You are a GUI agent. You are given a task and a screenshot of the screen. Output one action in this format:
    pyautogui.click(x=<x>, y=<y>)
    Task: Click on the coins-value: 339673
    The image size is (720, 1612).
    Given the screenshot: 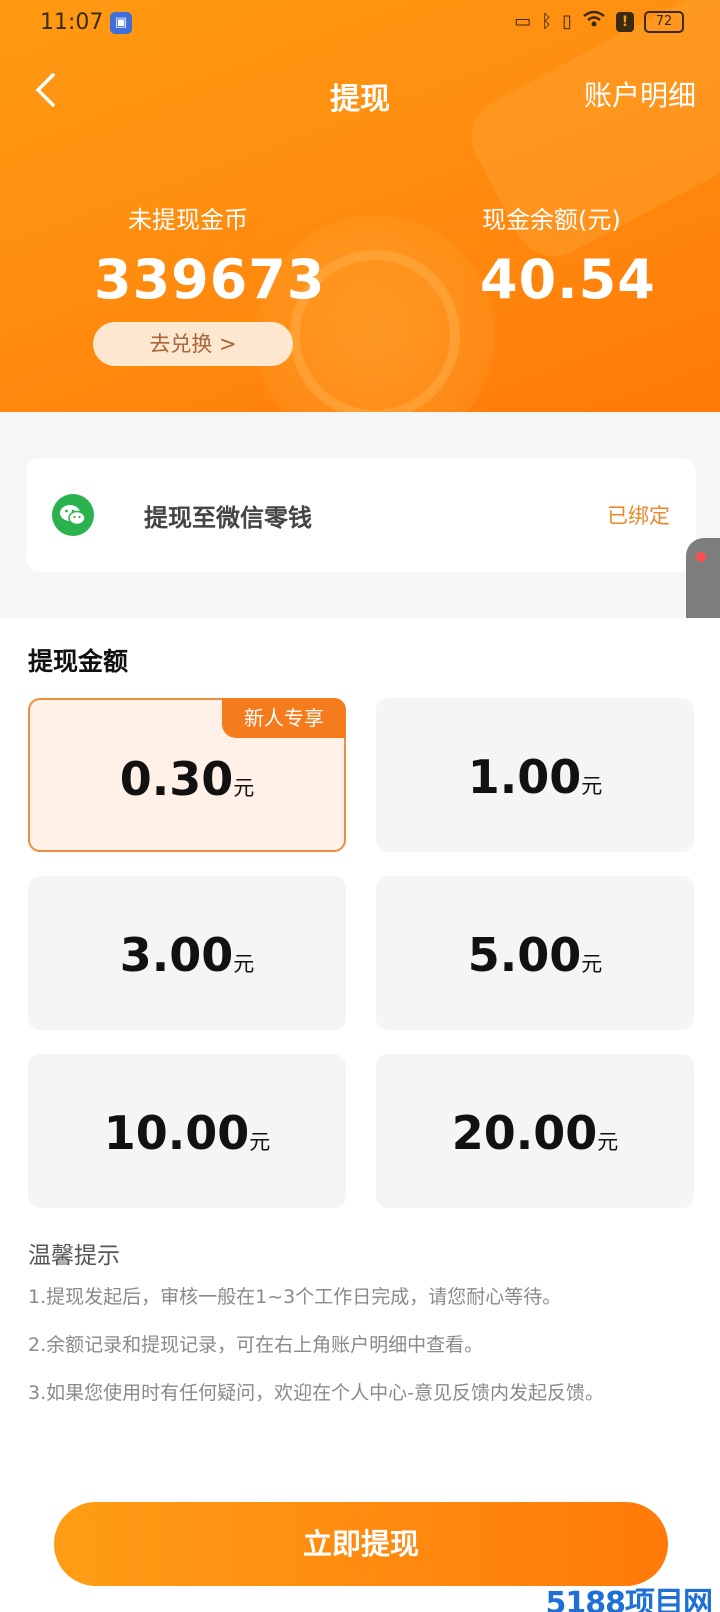 What is the action you would take?
    pyautogui.click(x=210, y=279)
    